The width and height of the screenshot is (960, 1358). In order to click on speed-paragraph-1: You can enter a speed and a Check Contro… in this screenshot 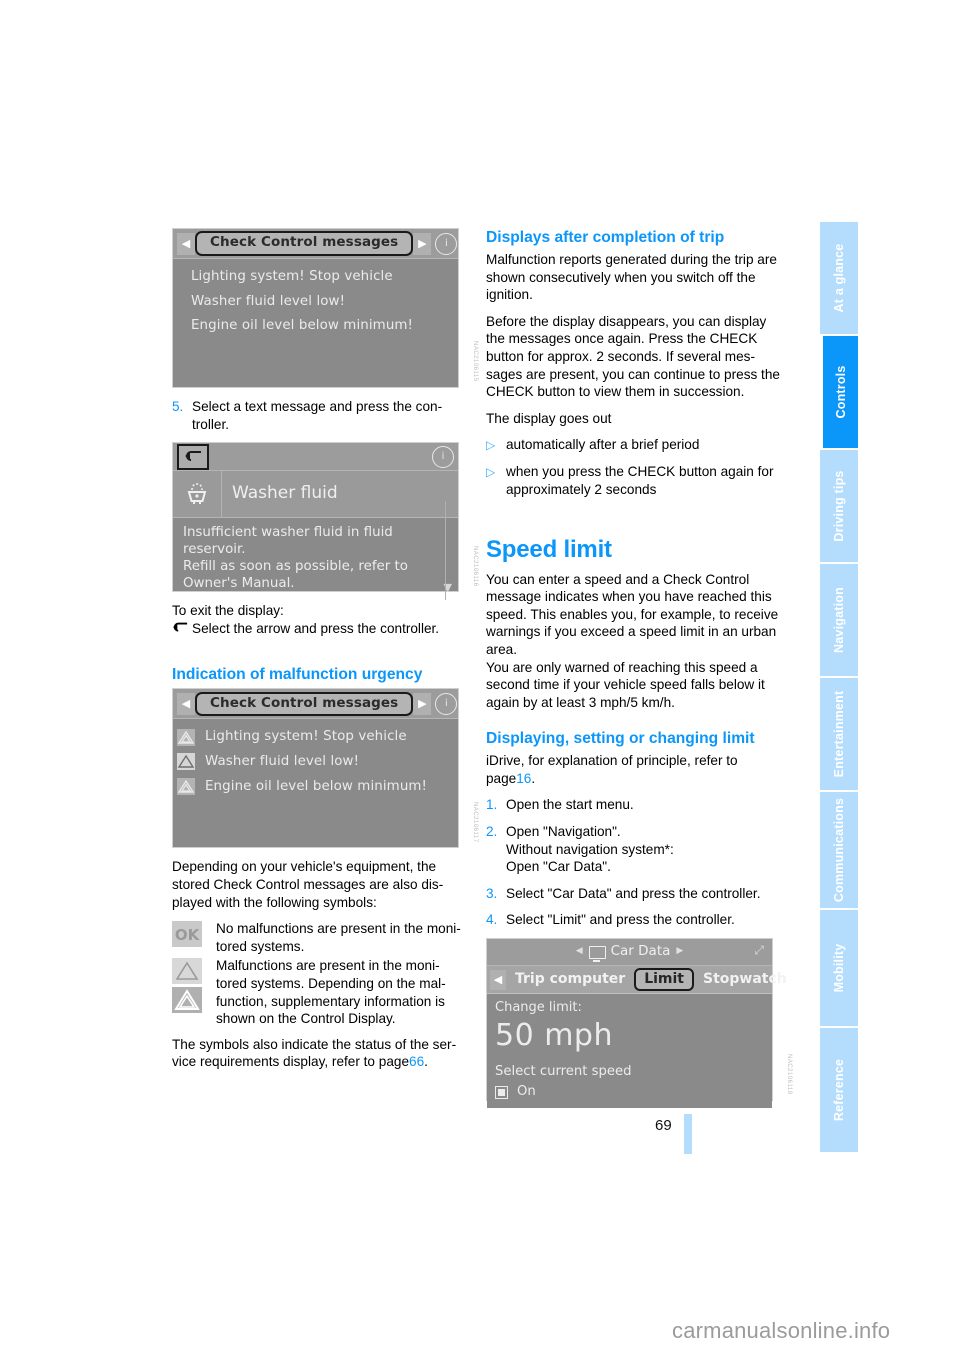, I will do `click(632, 614)`.